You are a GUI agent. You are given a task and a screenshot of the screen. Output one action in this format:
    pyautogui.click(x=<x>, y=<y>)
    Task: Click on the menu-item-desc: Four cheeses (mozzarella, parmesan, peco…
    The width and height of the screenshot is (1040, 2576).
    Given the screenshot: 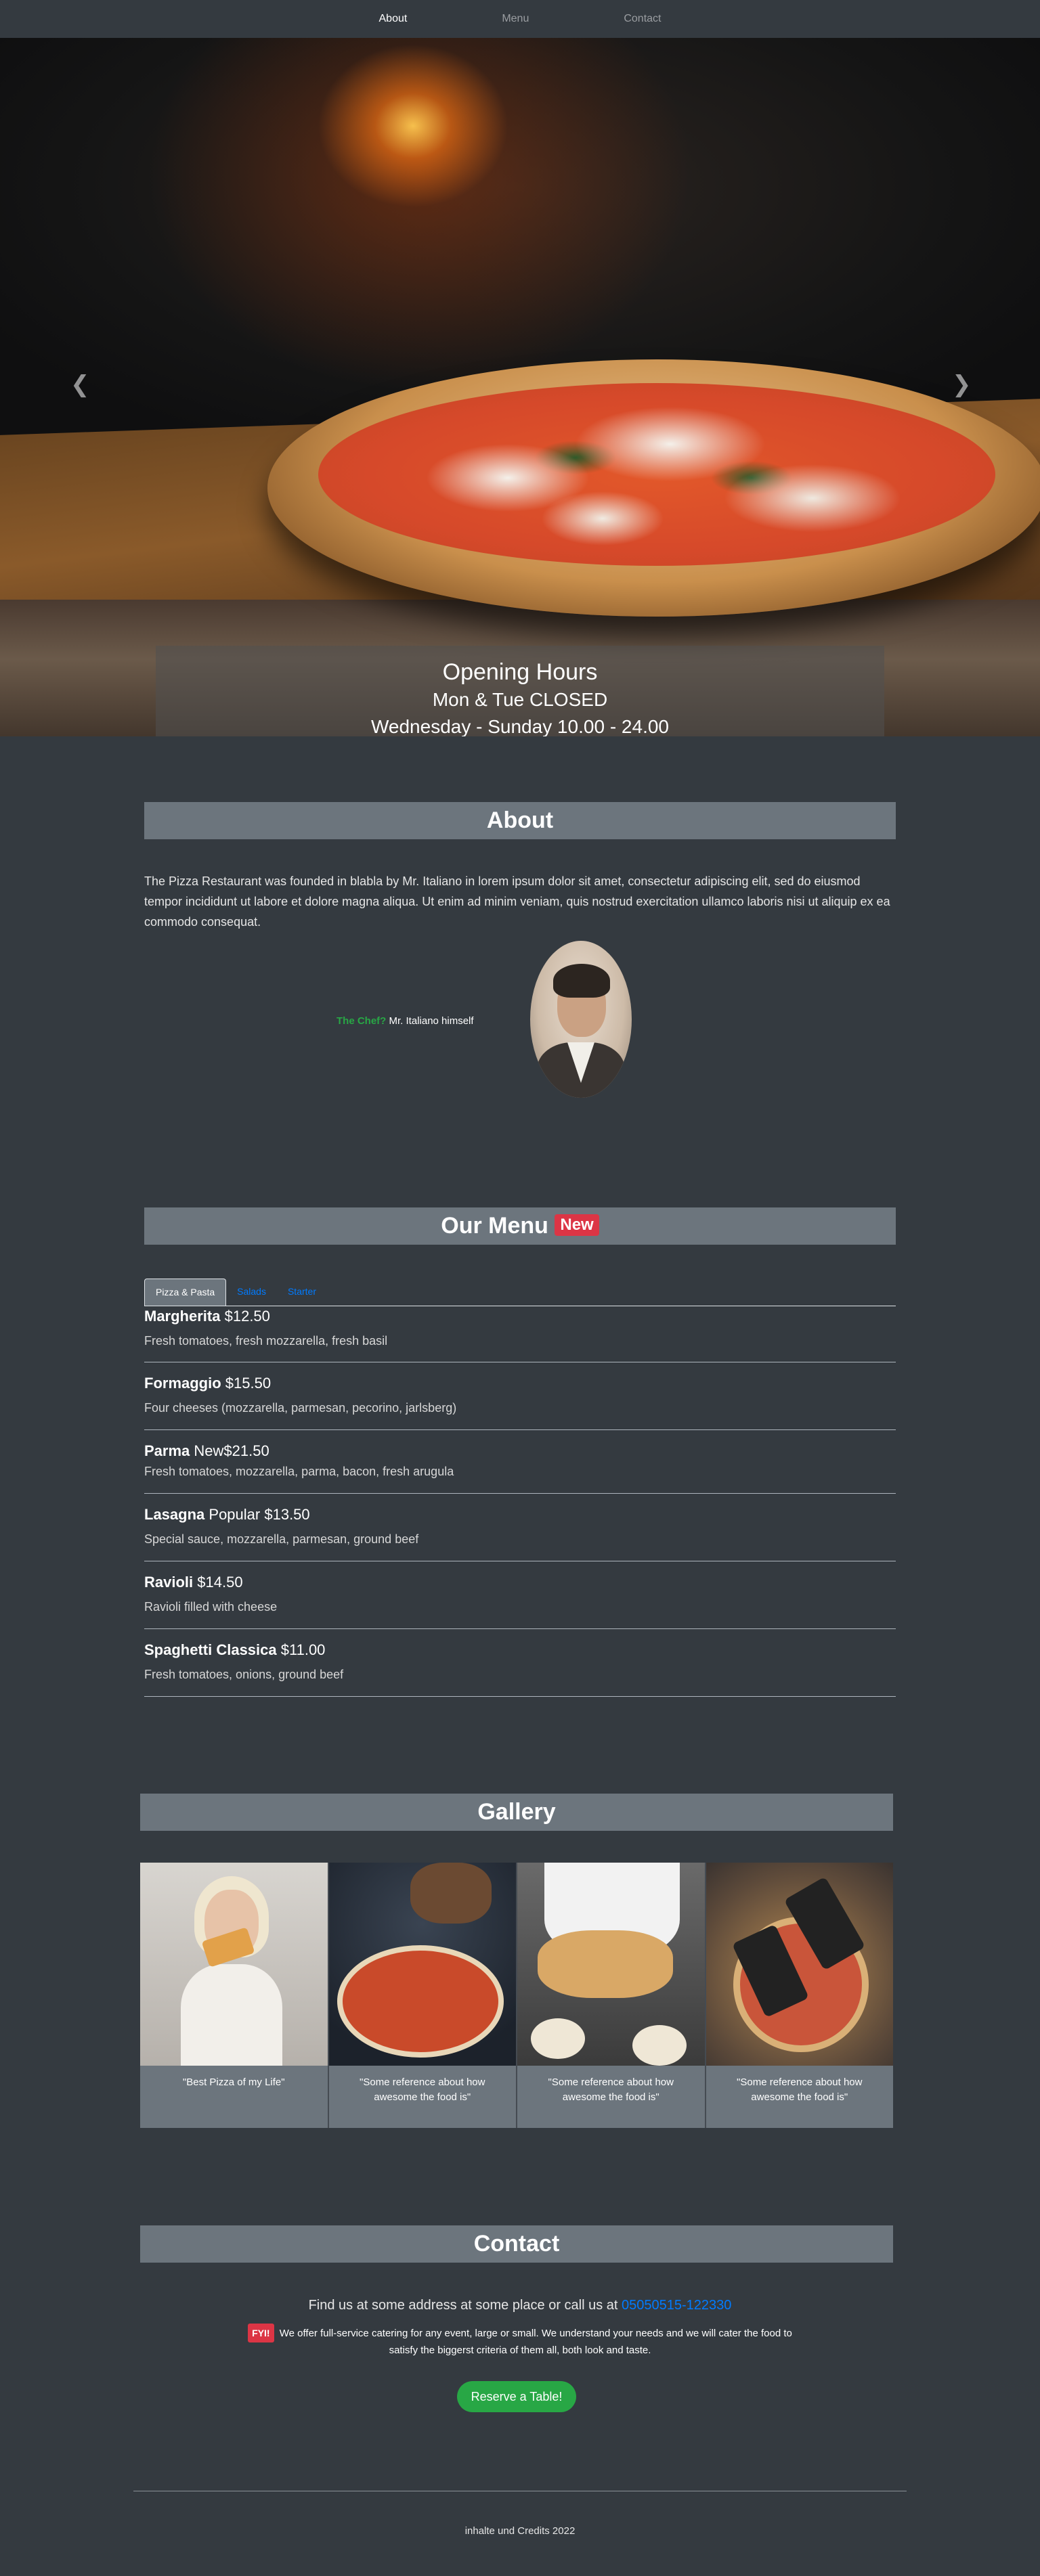 What is the action you would take?
    pyautogui.click(x=300, y=1408)
    